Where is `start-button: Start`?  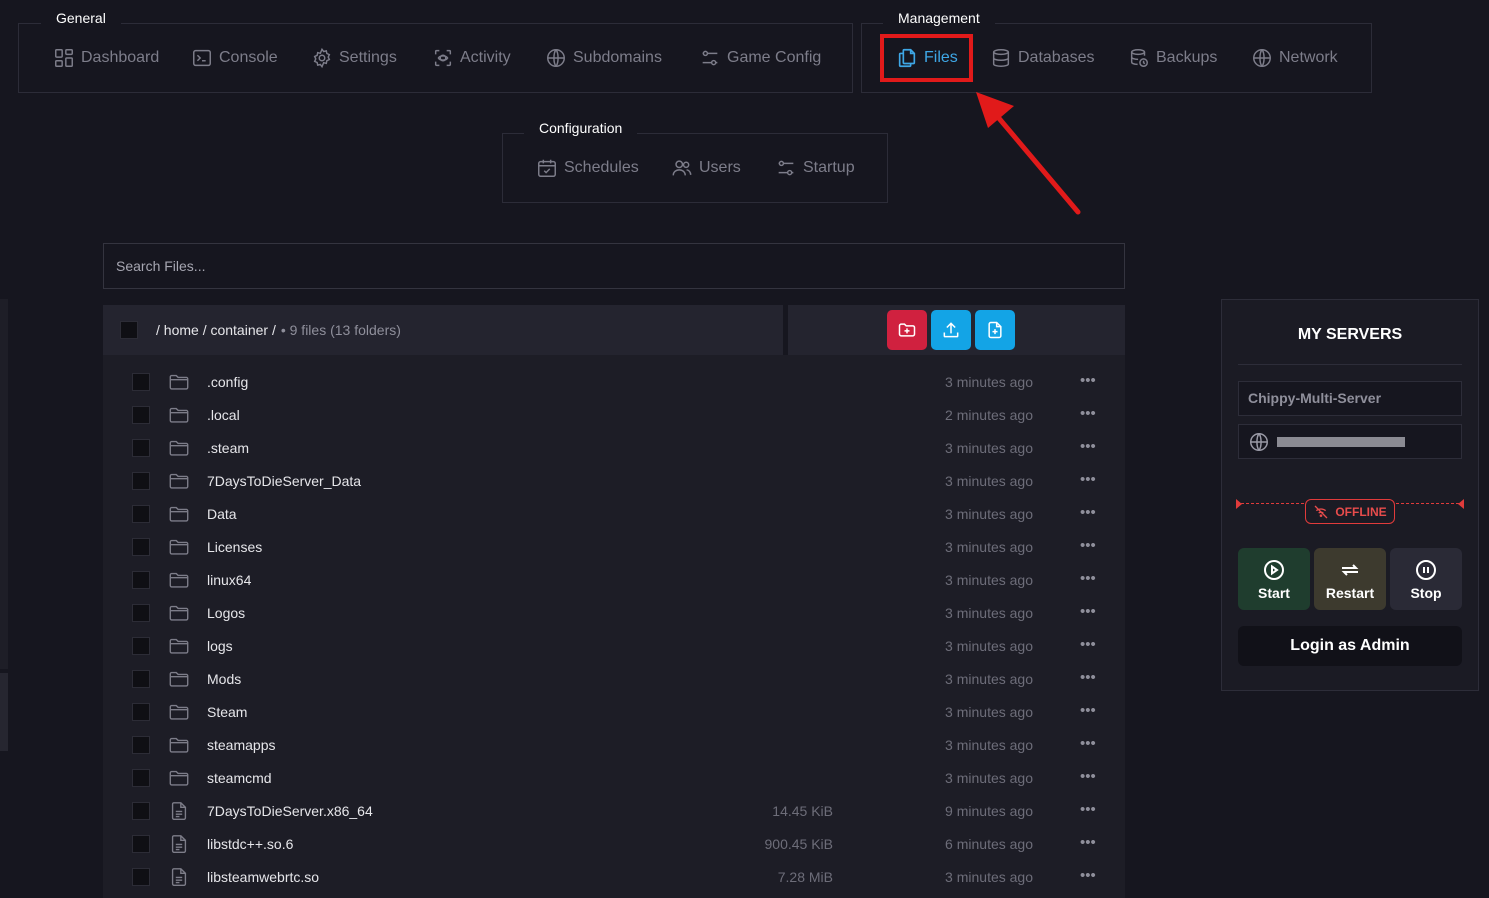 start-button: Start is located at coordinates (1274, 579).